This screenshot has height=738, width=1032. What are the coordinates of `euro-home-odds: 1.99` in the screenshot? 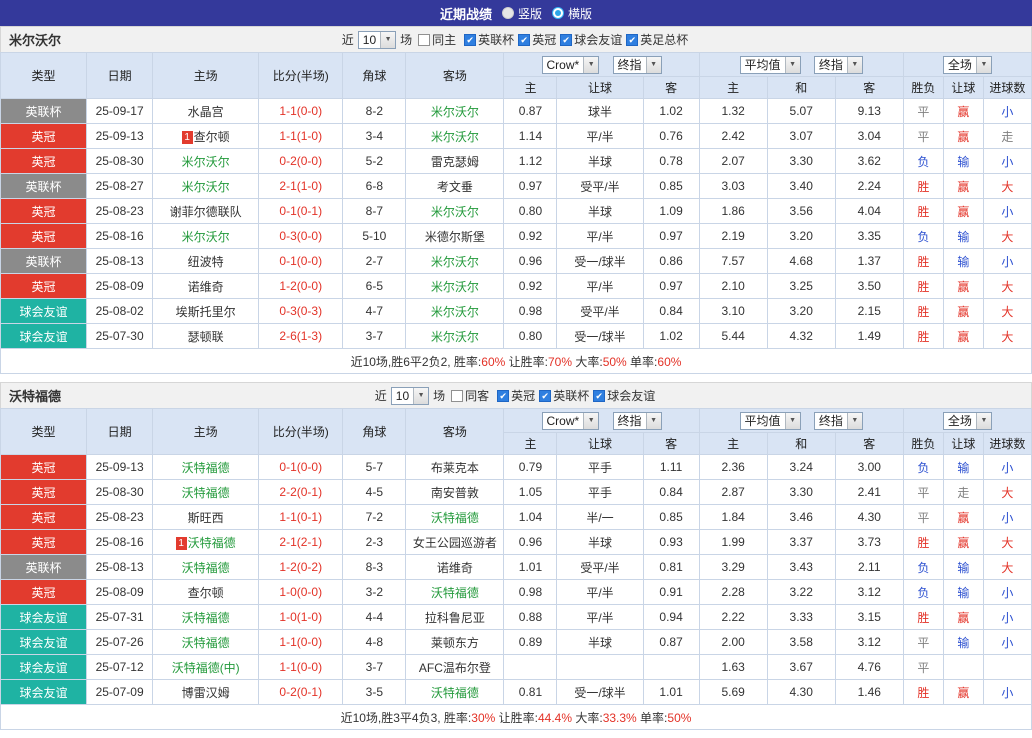 It's located at (733, 542).